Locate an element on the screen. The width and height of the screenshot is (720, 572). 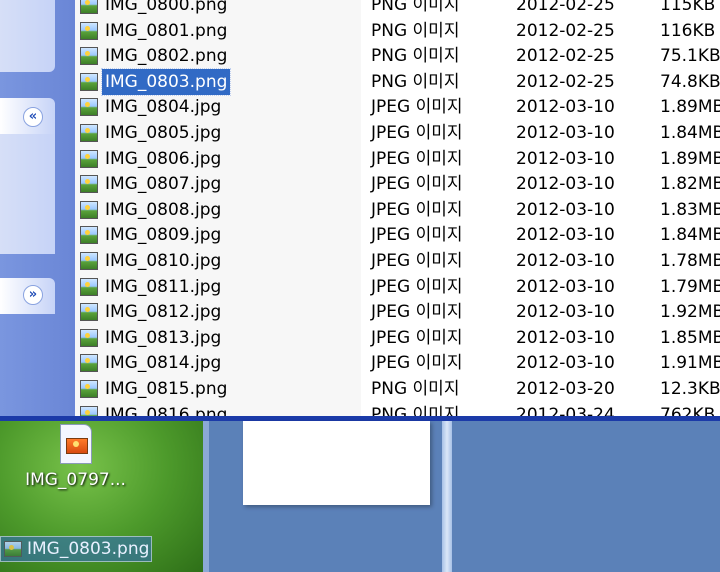
file-row: IMG_0807.jpg JPEG 이미지 2012-03-10 1.82MB is located at coordinates (397, 184).